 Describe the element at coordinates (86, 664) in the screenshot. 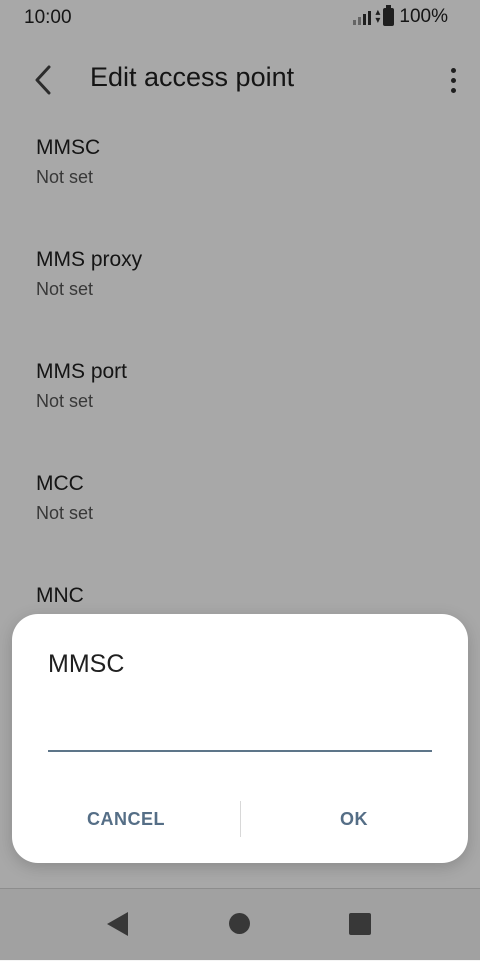

I see `dialog-title: MMSC` at that location.